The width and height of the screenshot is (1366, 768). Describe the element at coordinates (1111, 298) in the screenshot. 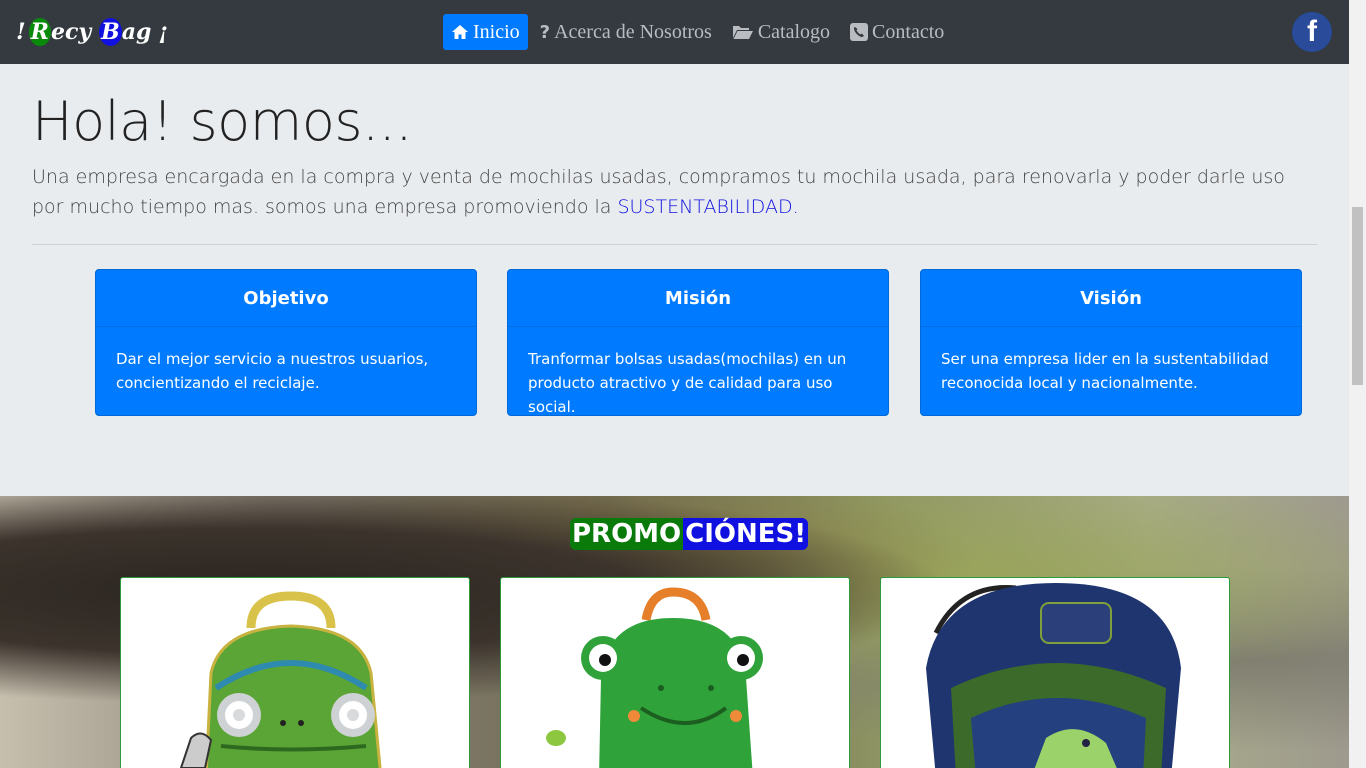

I see `card-title: Visión` at that location.